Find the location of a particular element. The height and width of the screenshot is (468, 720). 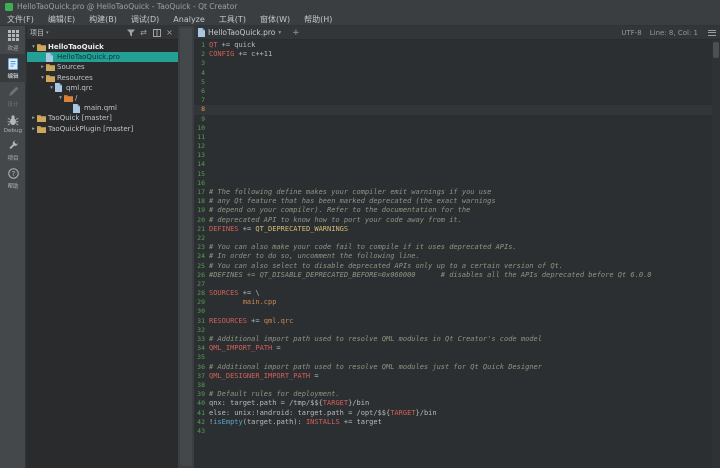

line-number: 28 is located at coordinates (201, 293).